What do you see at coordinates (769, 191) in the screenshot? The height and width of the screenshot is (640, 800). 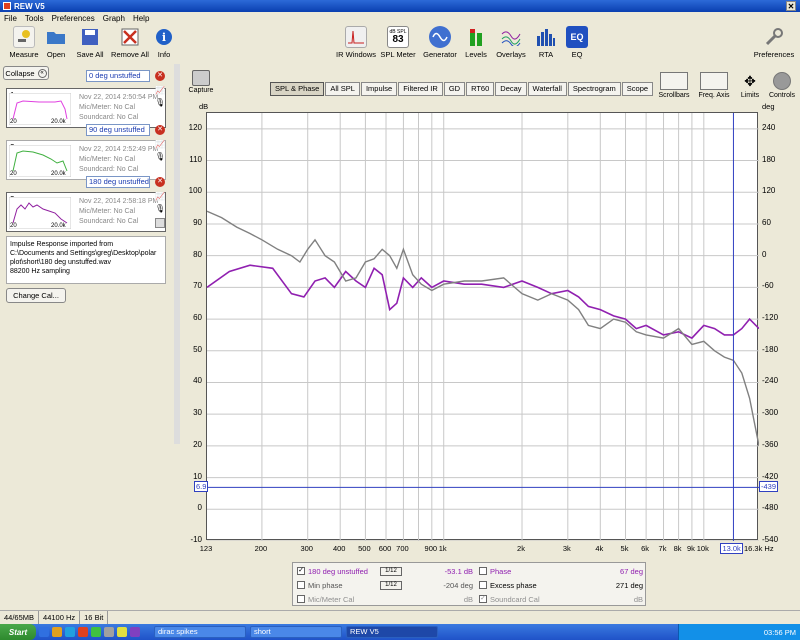 I see `y-right-tick-label: 120` at bounding box center [769, 191].